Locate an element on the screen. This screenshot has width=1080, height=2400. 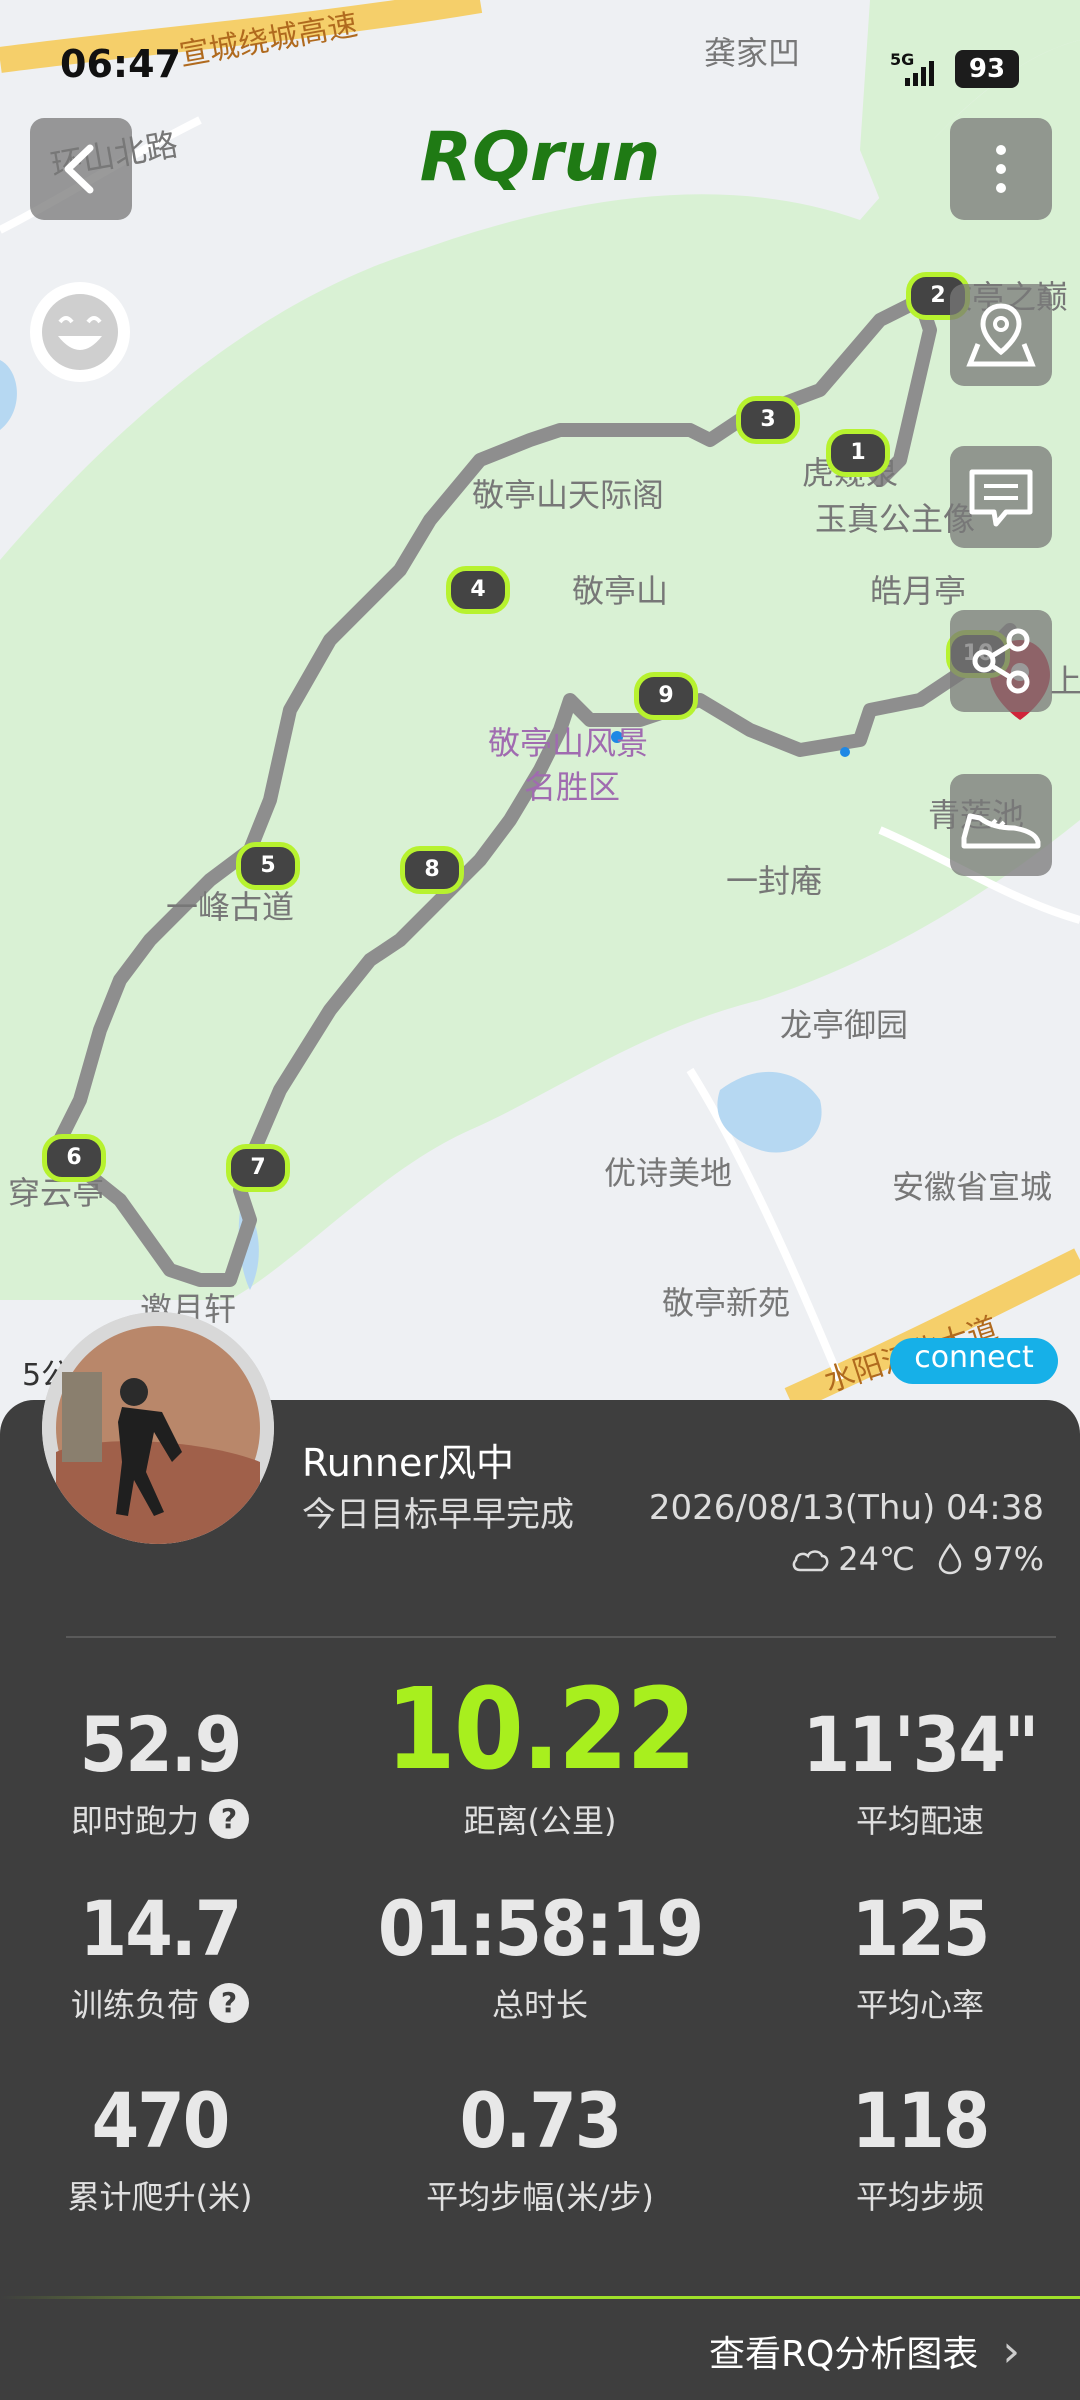
garmin-connect-badge: connect is located at coordinates (974, 1361).